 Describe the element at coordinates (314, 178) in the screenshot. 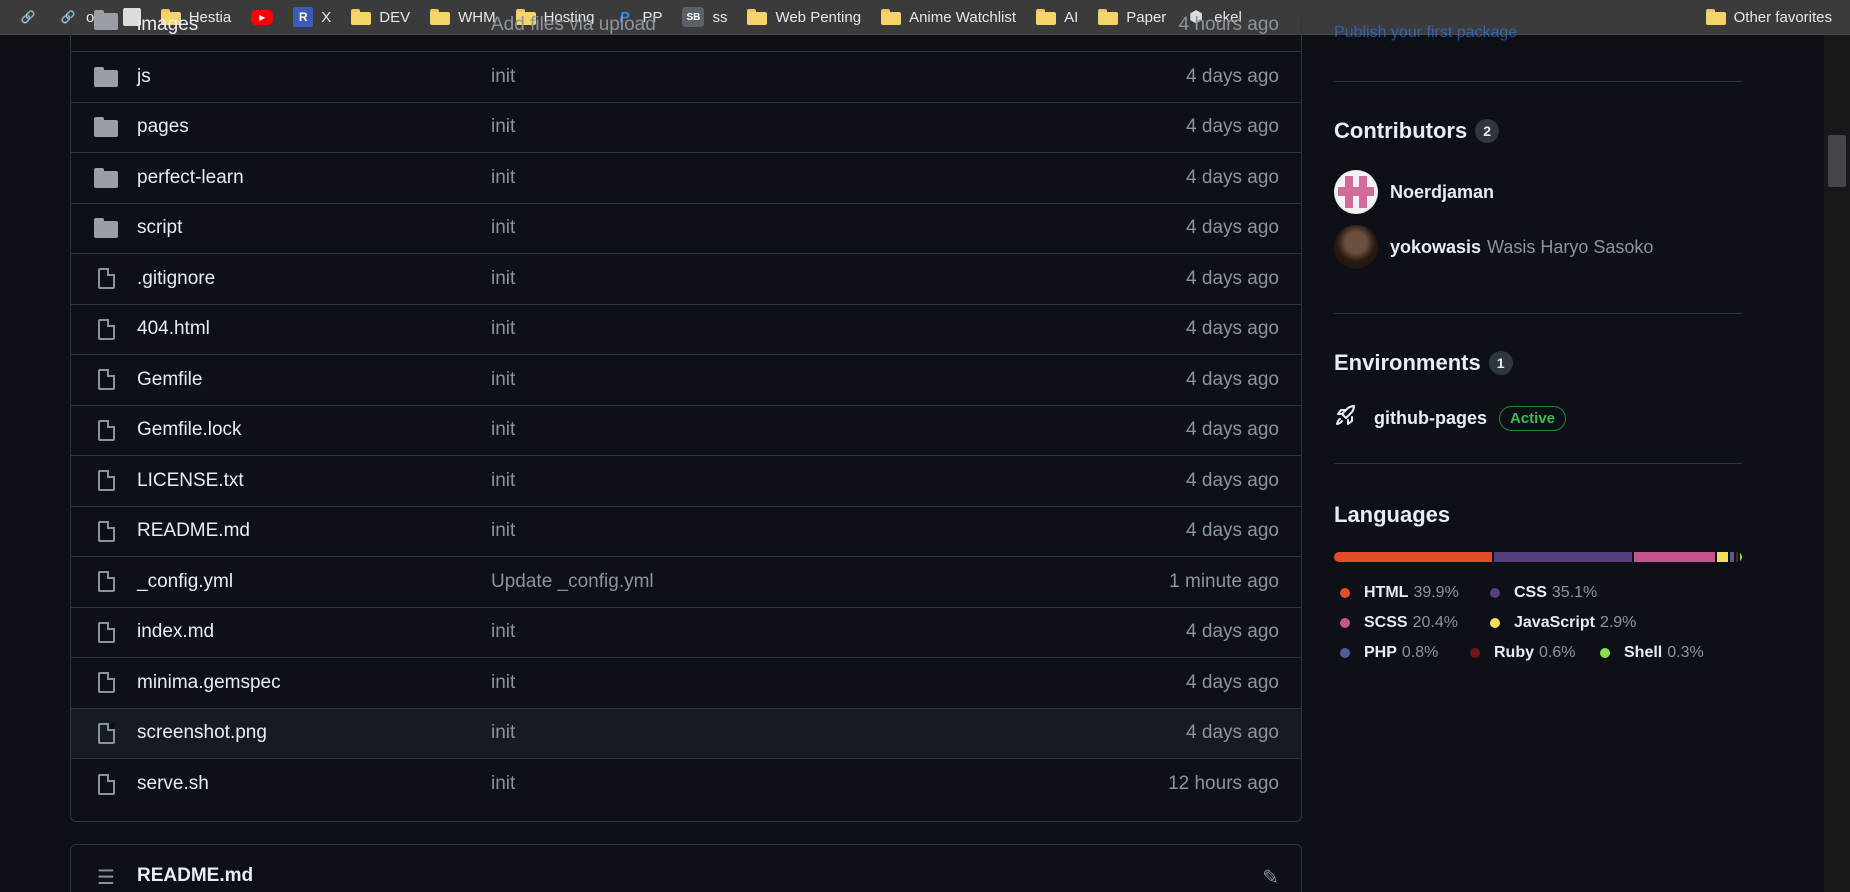

I see `file-name-link: perfect-learn` at that location.